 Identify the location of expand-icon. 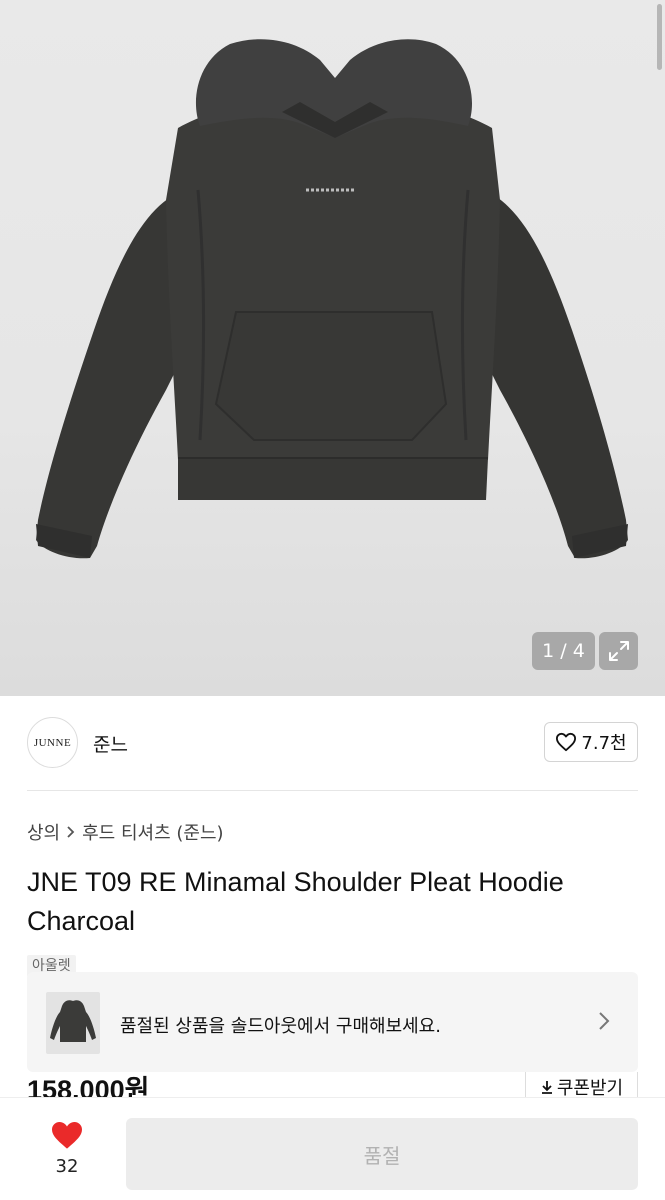
(618, 651).